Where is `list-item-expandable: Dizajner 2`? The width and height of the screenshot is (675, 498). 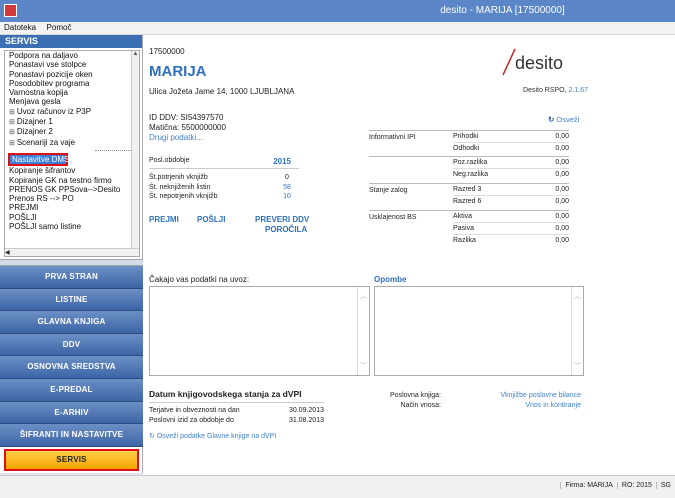 list-item-expandable: Dizajner 2 is located at coordinates (72, 132).